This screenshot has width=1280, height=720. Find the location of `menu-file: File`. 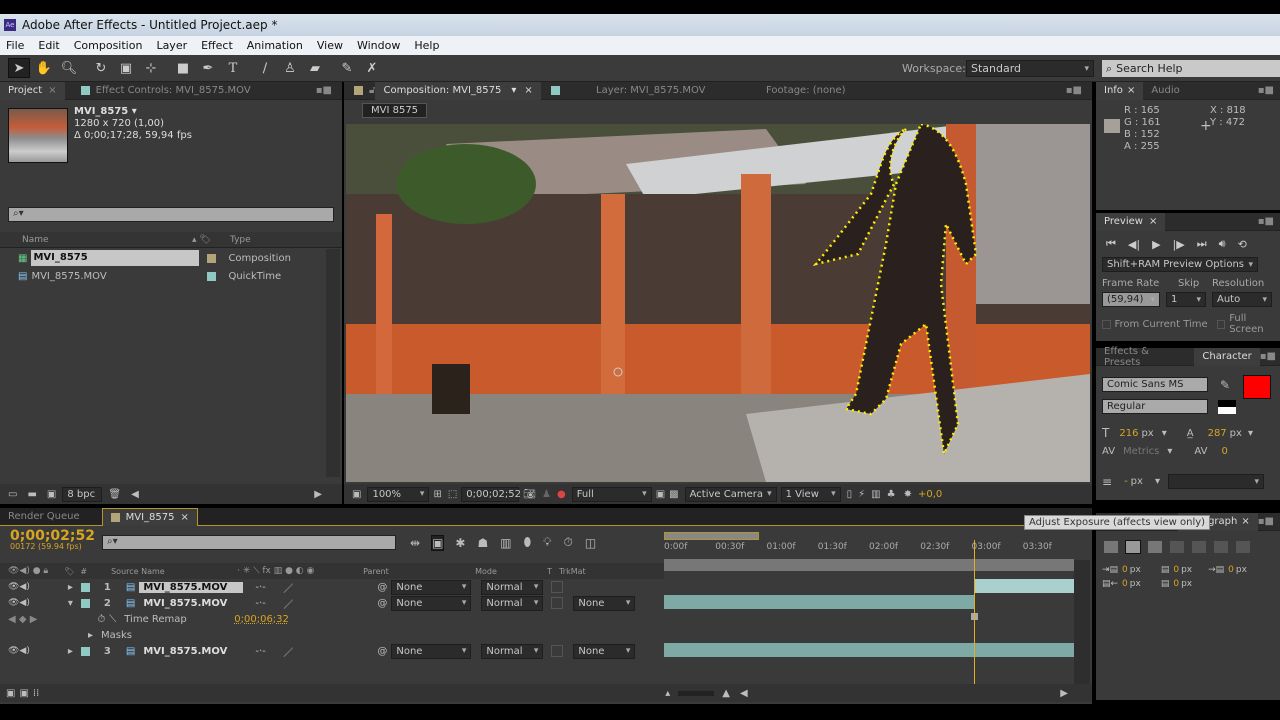

menu-file: File is located at coordinates (15, 45).